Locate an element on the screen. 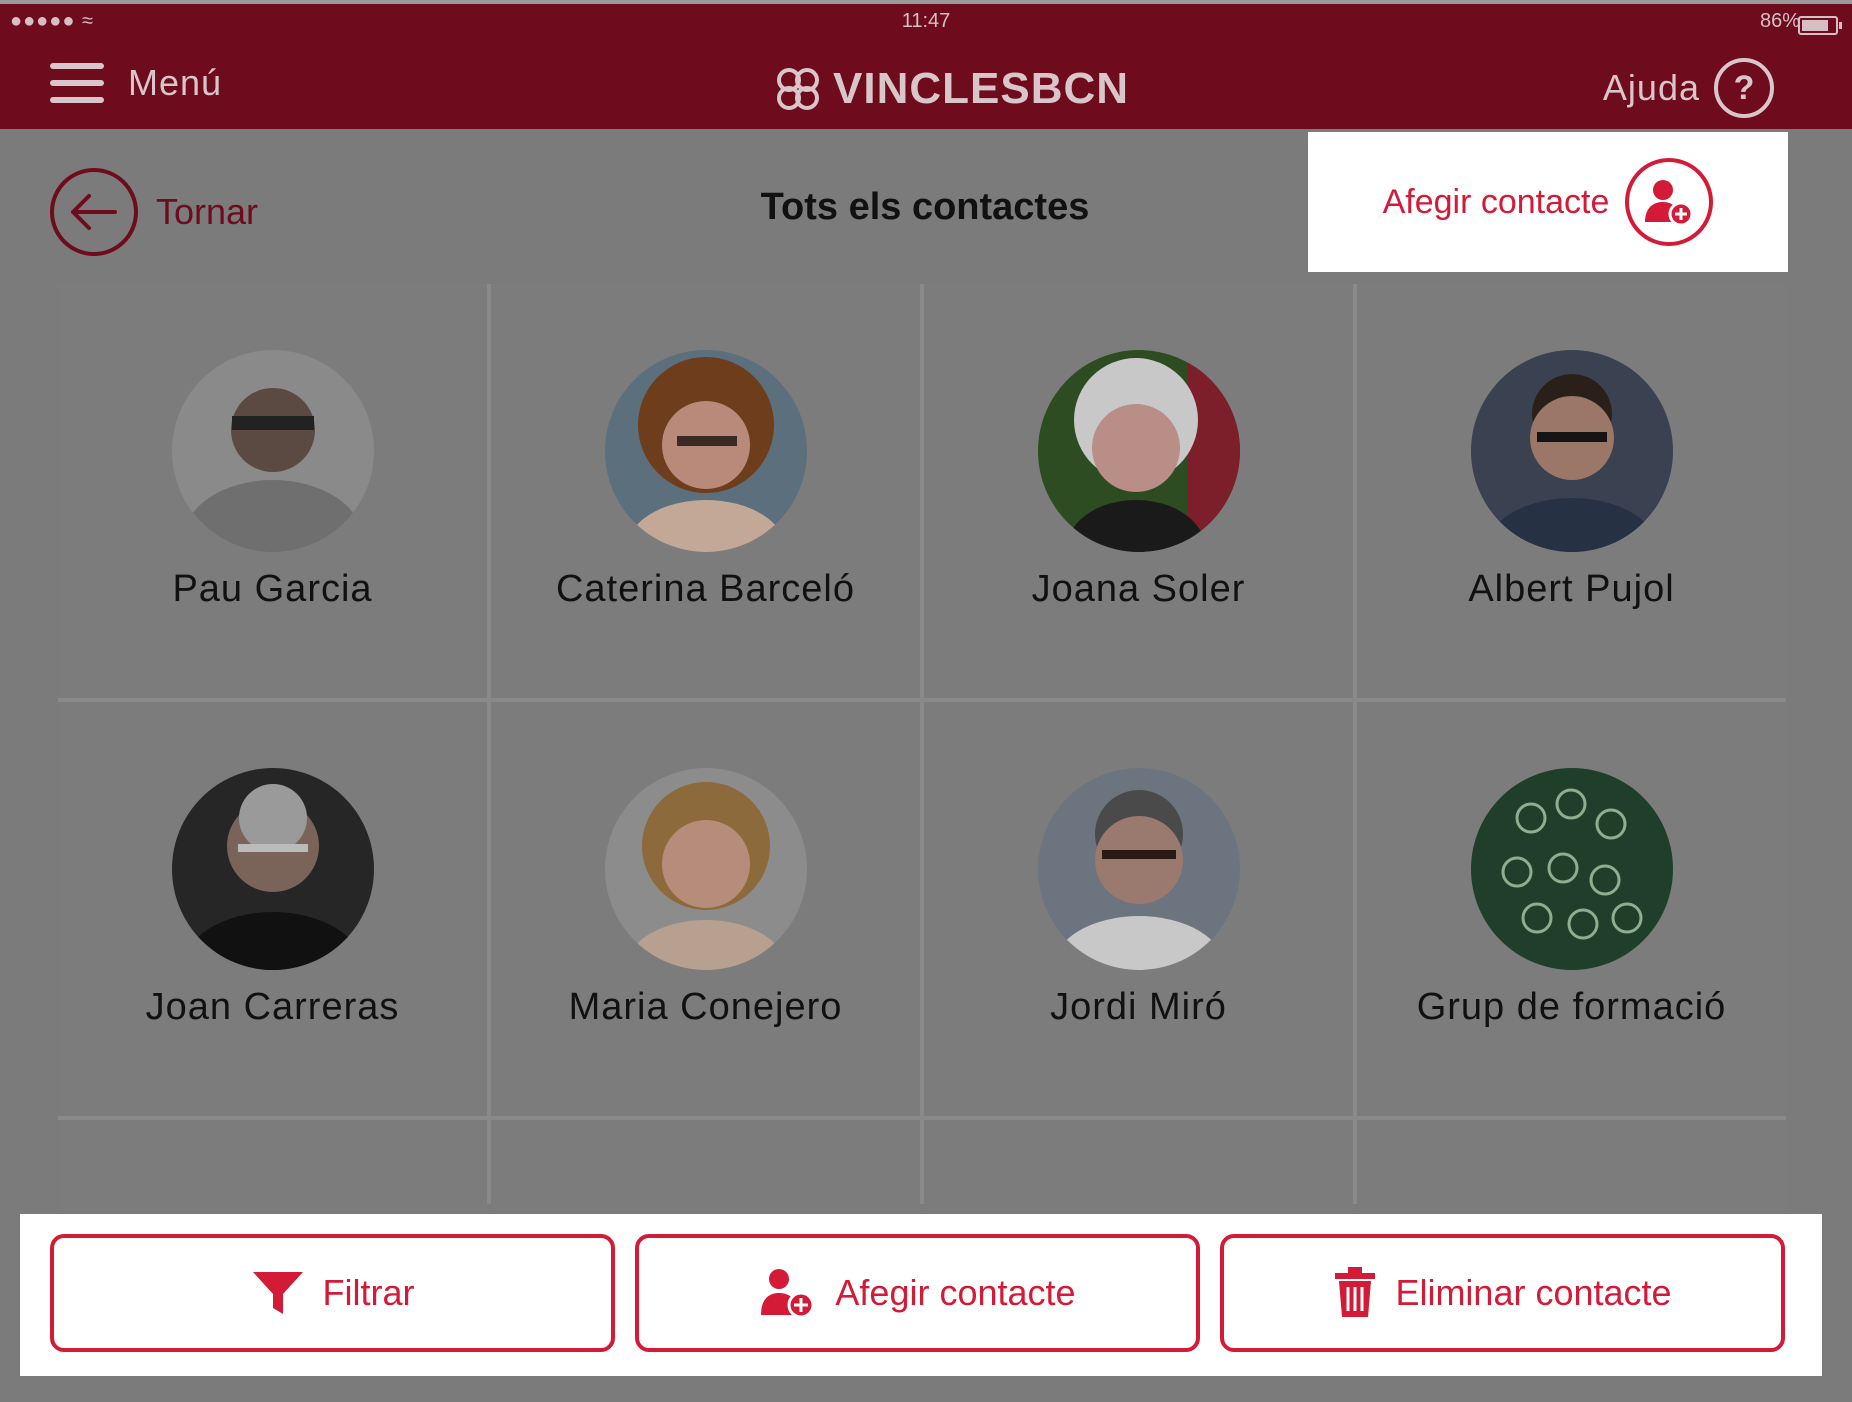 This screenshot has width=1852, height=1402. contact-name: Albert Pujol is located at coordinates (1571, 589).